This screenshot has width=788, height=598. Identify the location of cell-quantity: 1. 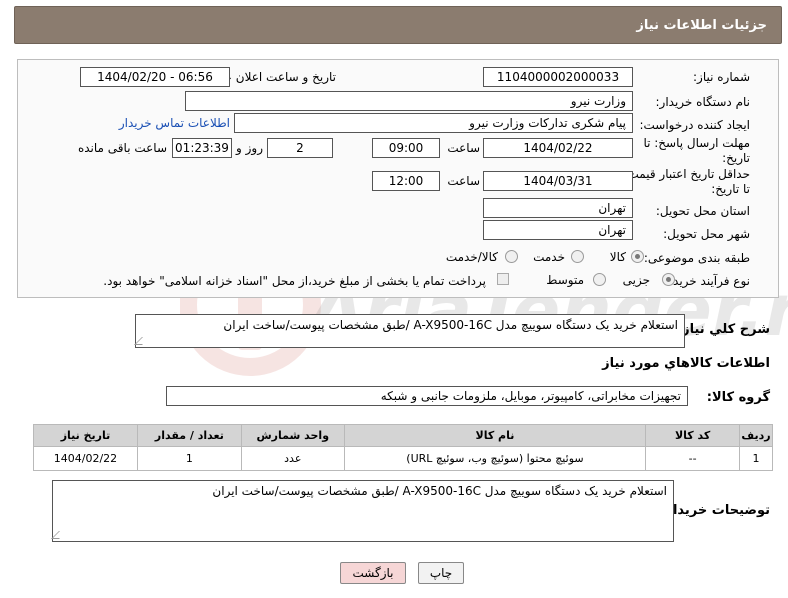
(189, 458).